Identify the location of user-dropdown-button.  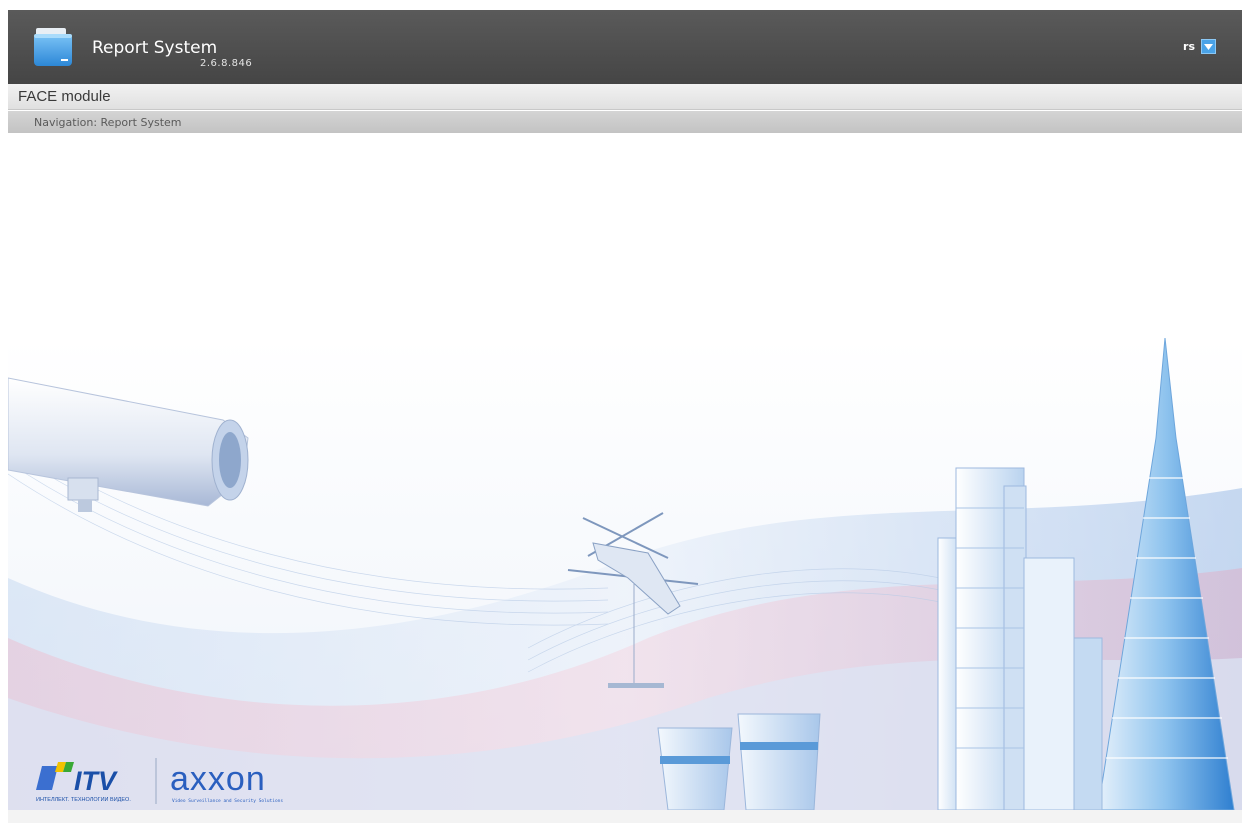
(1208, 46).